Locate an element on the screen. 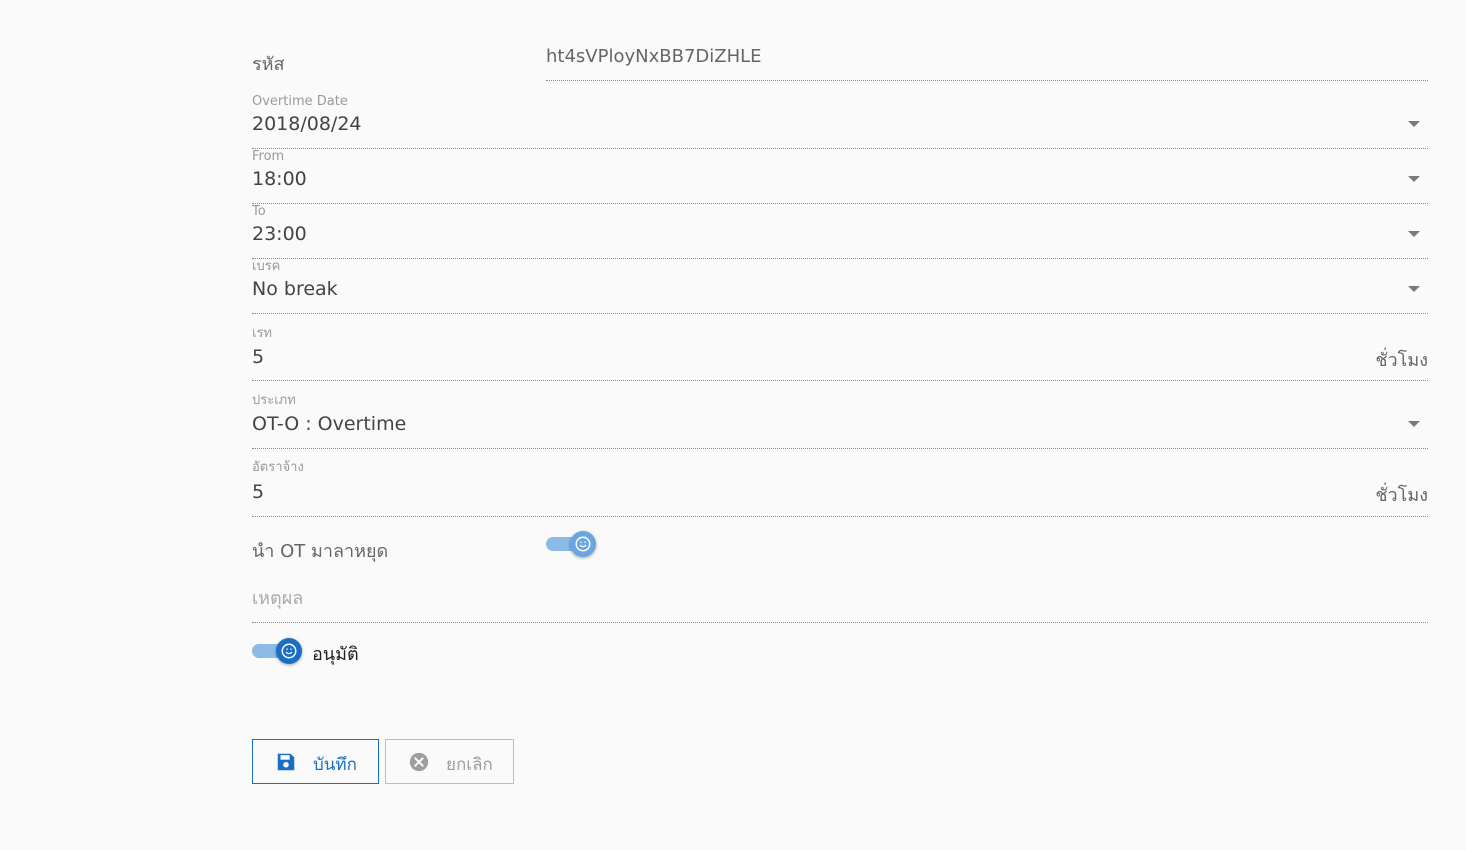 Image resolution: width=1466 pixels, height=850 pixels. overtime-date-value: 2018/08/24 is located at coordinates (307, 124).